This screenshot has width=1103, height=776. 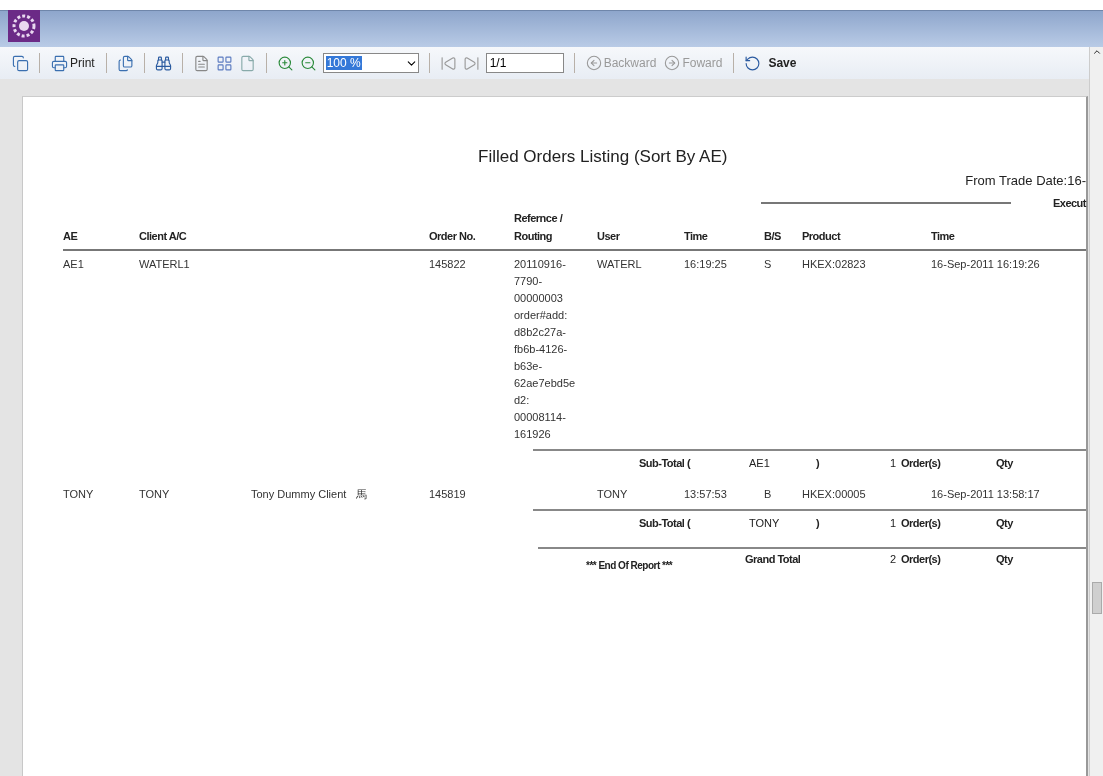 What do you see at coordinates (545, 349) in the screenshot?
I see `table-cell-text: 20110916- 7790- 00000003 order#add: d8b2c27a- fb6b-4126- b63e- 62ae7ebd5e d2: 00008114- 161926` at bounding box center [545, 349].